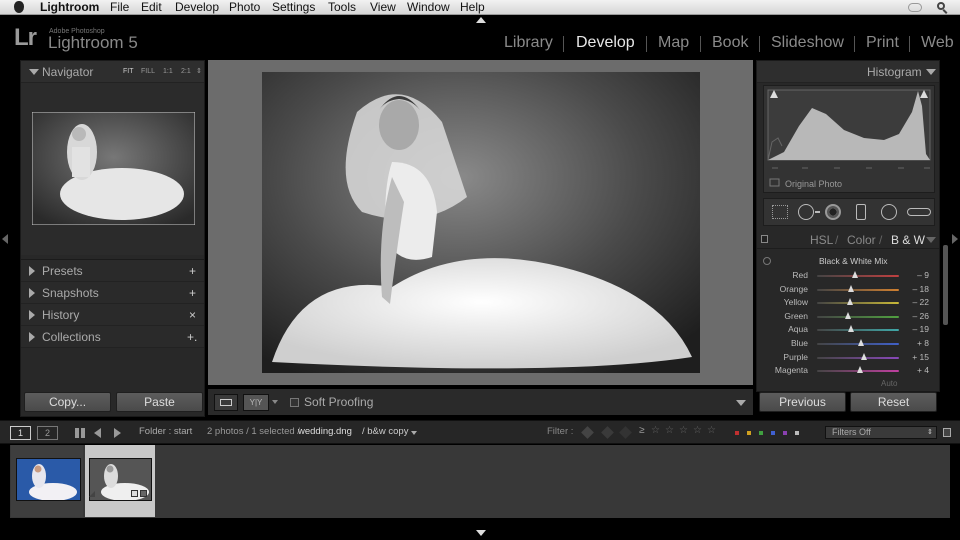 Image resolution: width=960 pixels, height=540 pixels. I want to click on selected-filename: wedding.dng, so click(325, 431).